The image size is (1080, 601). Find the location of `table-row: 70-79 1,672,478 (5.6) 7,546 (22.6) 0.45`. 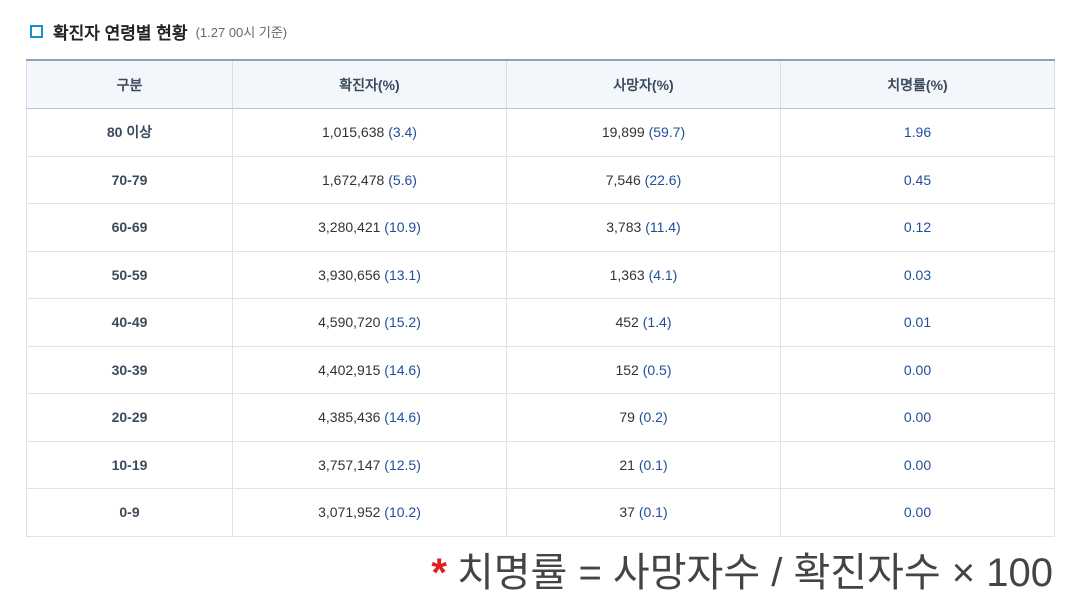

table-row: 70-79 1,672,478 (5.6) 7,546 (22.6) 0.45 is located at coordinates (540, 179).